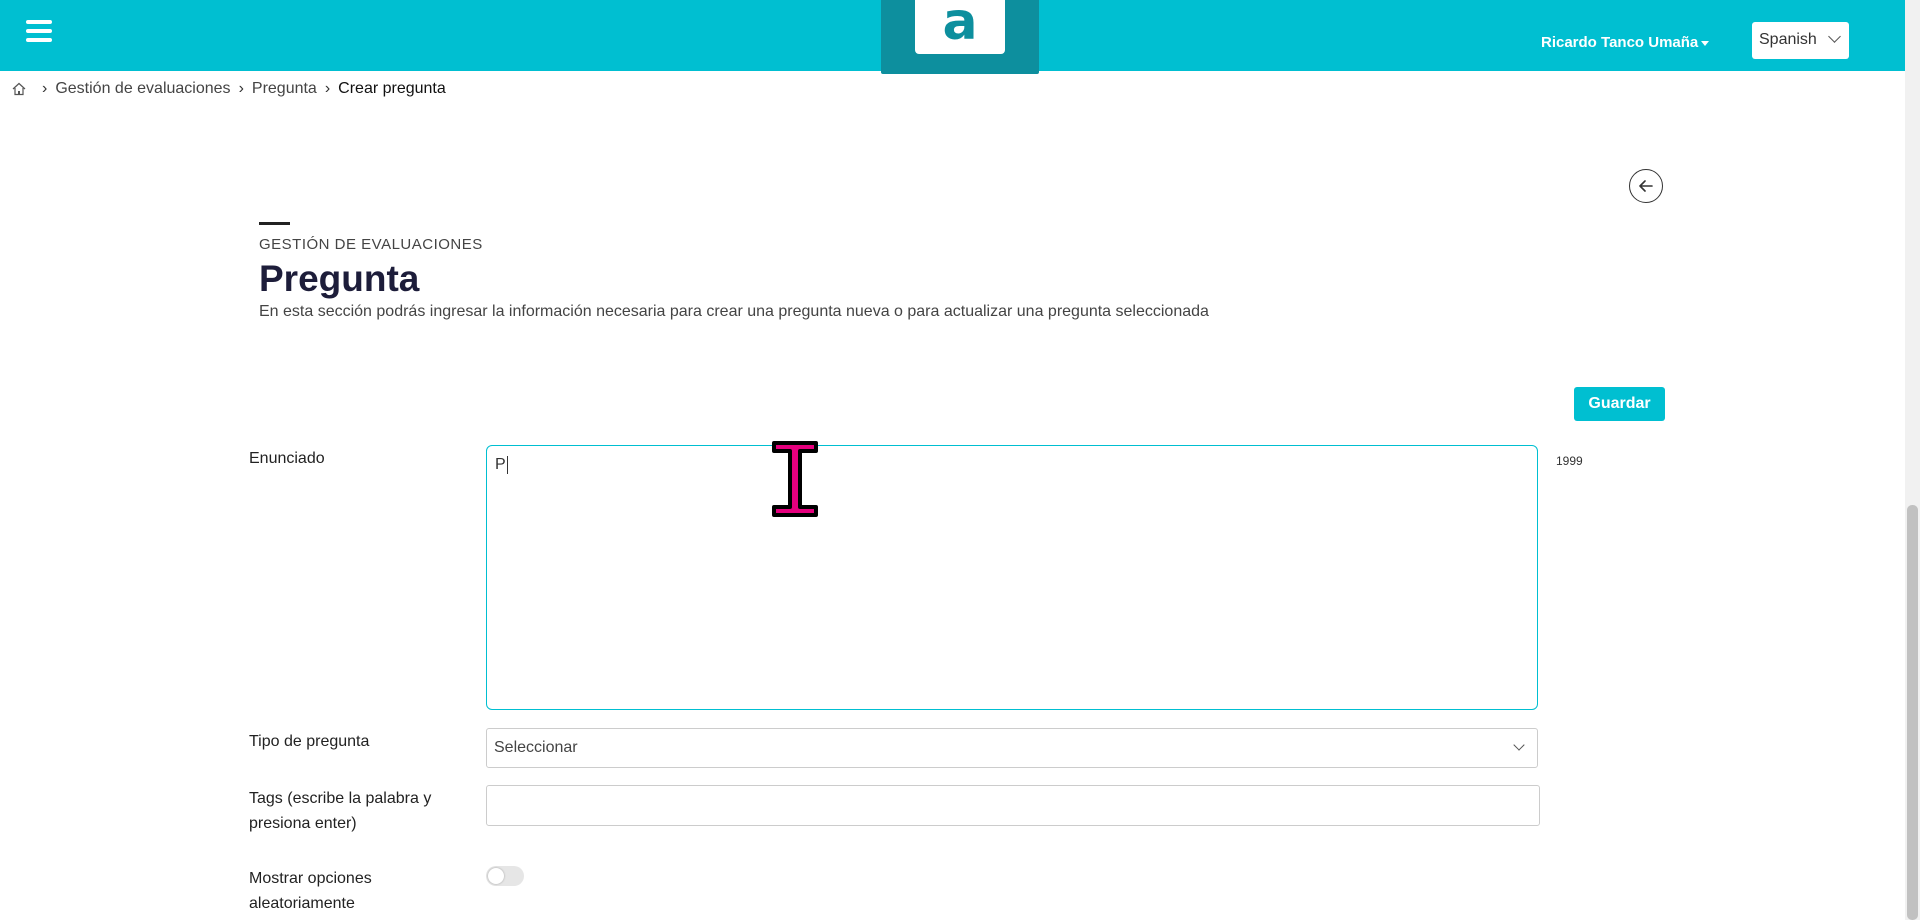 The height and width of the screenshot is (920, 1920). What do you see at coordinates (1569, 461) in the screenshot?
I see `char-counter: 1999` at bounding box center [1569, 461].